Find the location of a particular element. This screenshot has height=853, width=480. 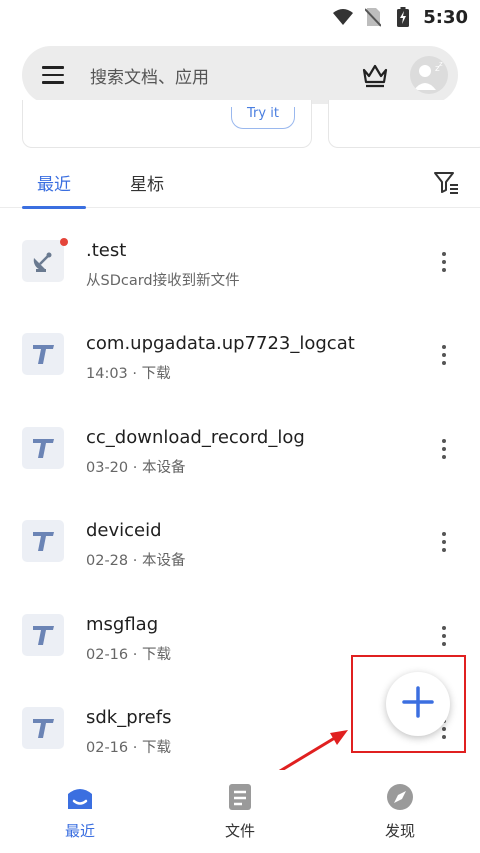

nav-files: 文件 is located at coordinates (240, 814).